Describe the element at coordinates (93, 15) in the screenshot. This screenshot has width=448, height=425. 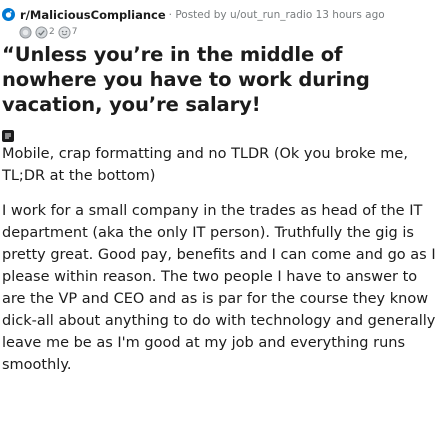
I see `subreddit-link: r/MaliciousCompliance` at that location.